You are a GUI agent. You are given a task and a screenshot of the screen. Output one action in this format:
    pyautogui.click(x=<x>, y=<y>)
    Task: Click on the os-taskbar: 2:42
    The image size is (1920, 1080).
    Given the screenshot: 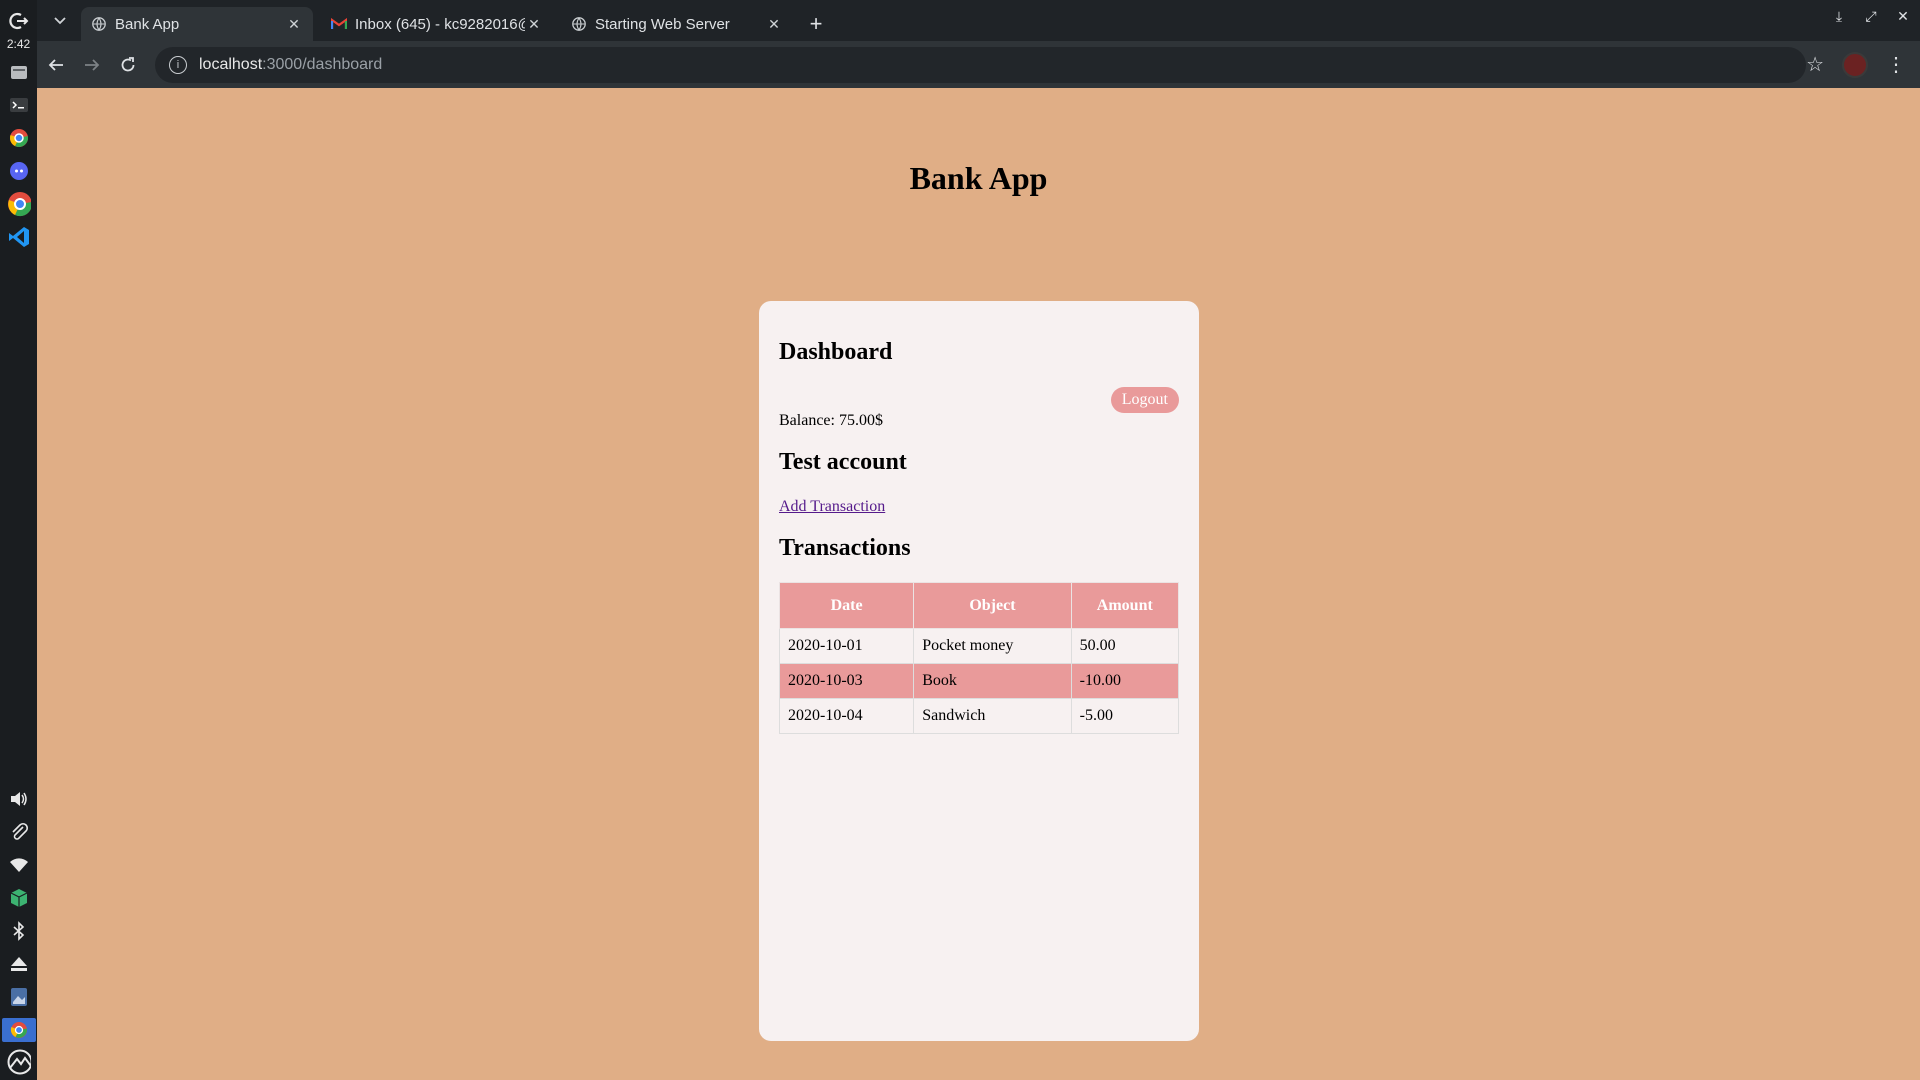 What is the action you would take?
    pyautogui.click(x=19, y=540)
    